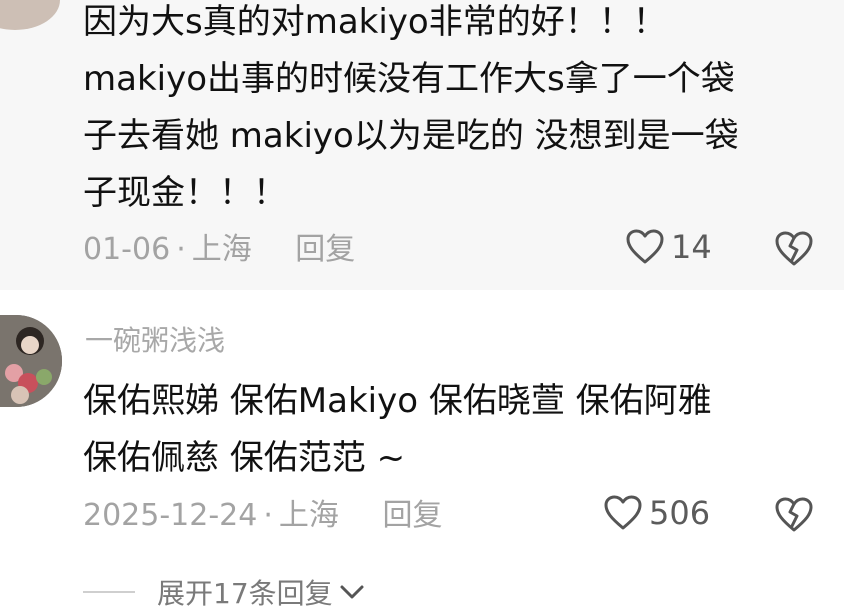 This screenshot has width=844, height=612. I want to click on comment-date: 2025-12-24, so click(170, 515).